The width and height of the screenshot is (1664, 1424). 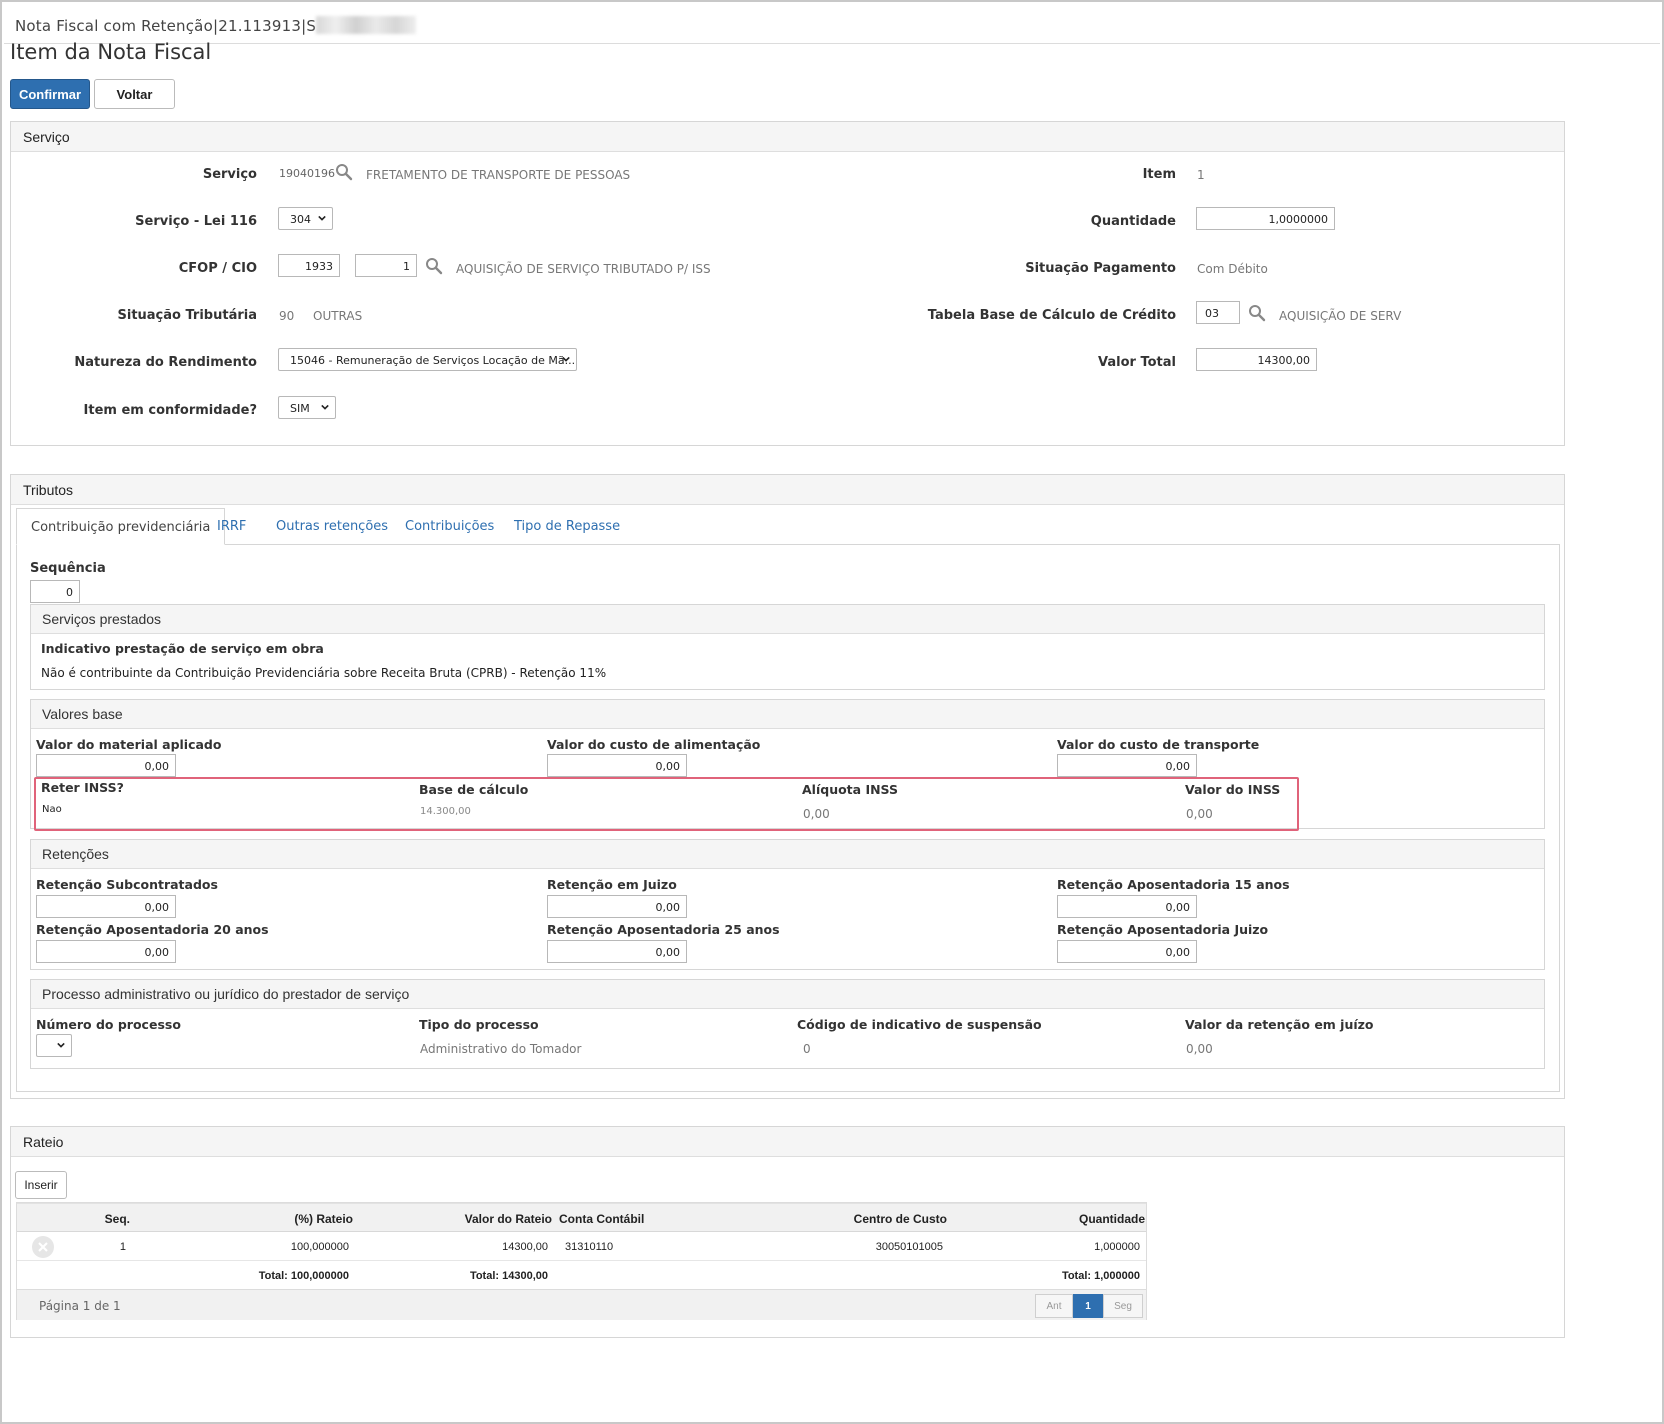 I want to click on rateio-panel-header: Rateio, so click(x=787, y=1142).